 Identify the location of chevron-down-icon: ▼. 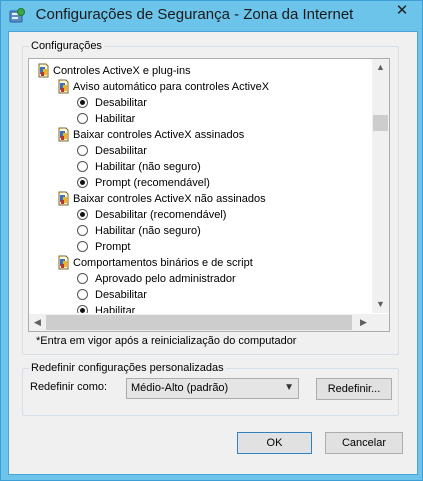
(289, 387).